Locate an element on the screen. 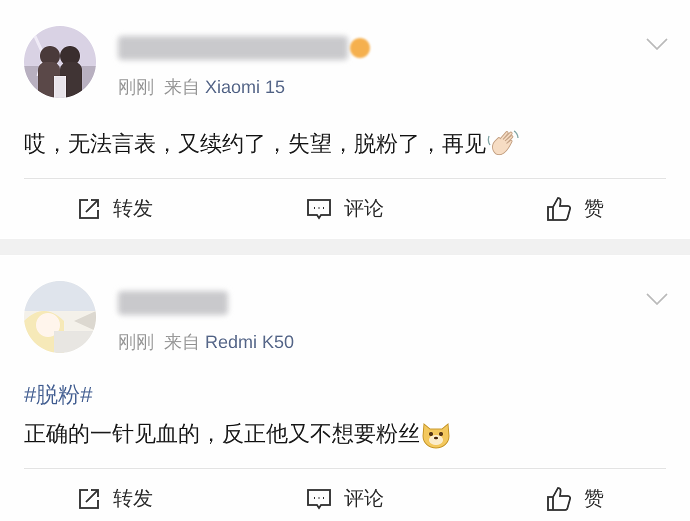 This screenshot has height=521, width=690. hashtag-link: #脱粉# is located at coordinates (58, 394).